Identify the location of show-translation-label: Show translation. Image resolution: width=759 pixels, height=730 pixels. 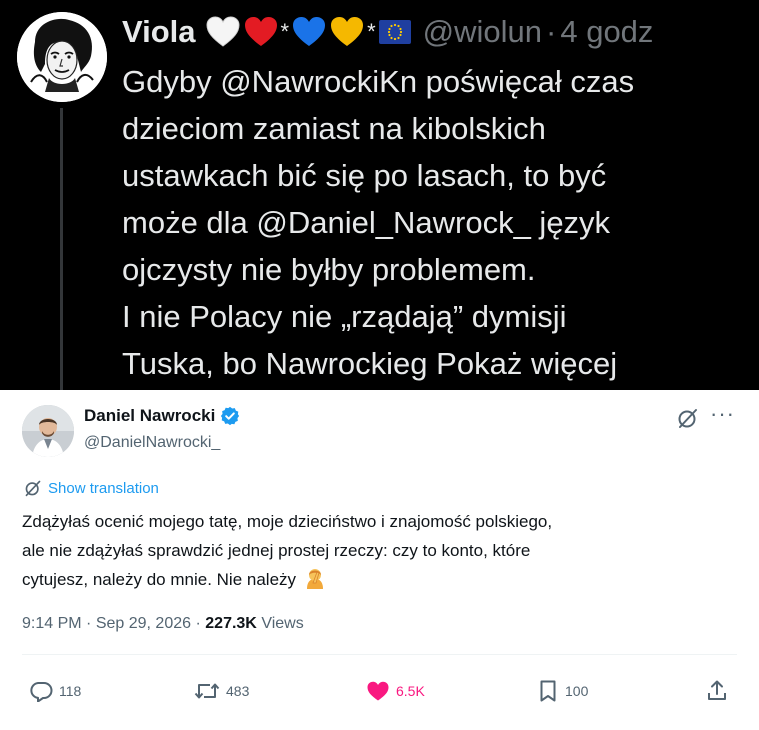
(103, 488).